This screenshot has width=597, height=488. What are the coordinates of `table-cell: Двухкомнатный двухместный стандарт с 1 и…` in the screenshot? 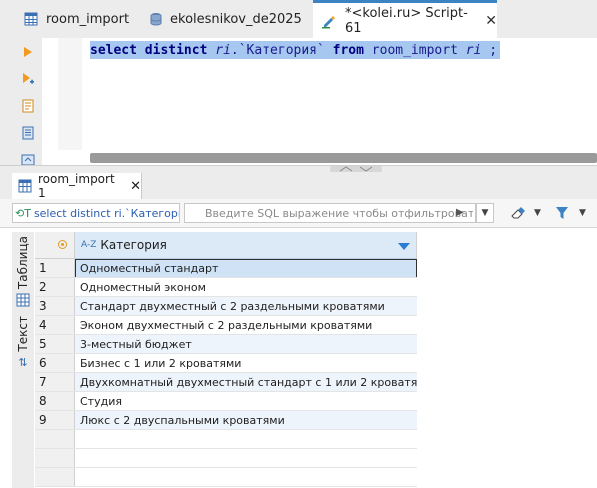 It's located at (246, 382).